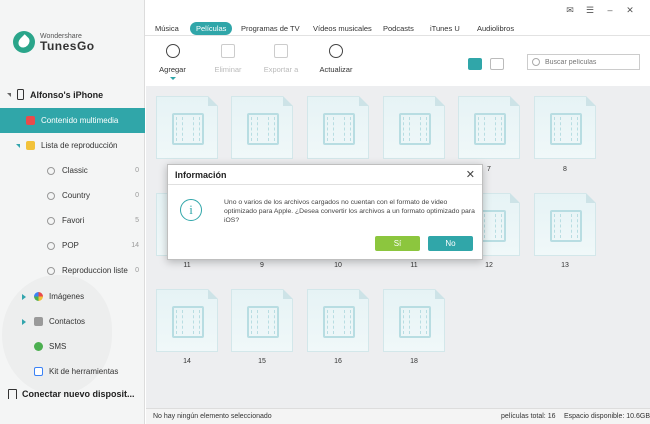 The width and height of the screenshot is (650, 424). What do you see at coordinates (38, 321) in the screenshot?
I see `contacts-icon` at bounding box center [38, 321].